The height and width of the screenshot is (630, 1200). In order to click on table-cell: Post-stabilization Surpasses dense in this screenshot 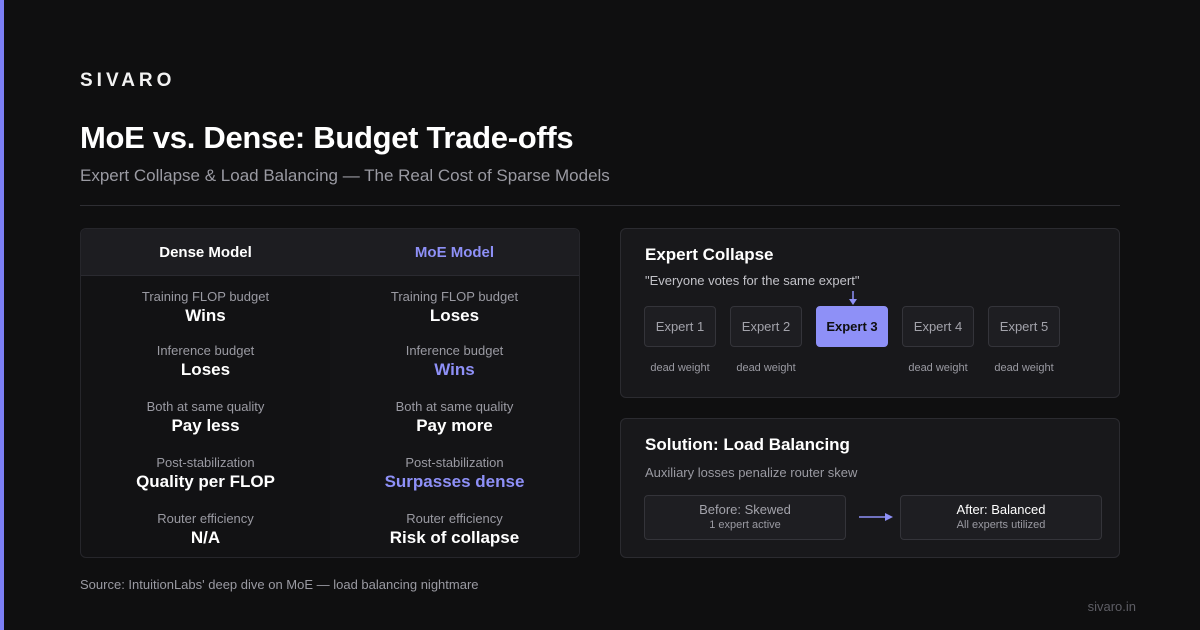, I will do `click(454, 474)`.